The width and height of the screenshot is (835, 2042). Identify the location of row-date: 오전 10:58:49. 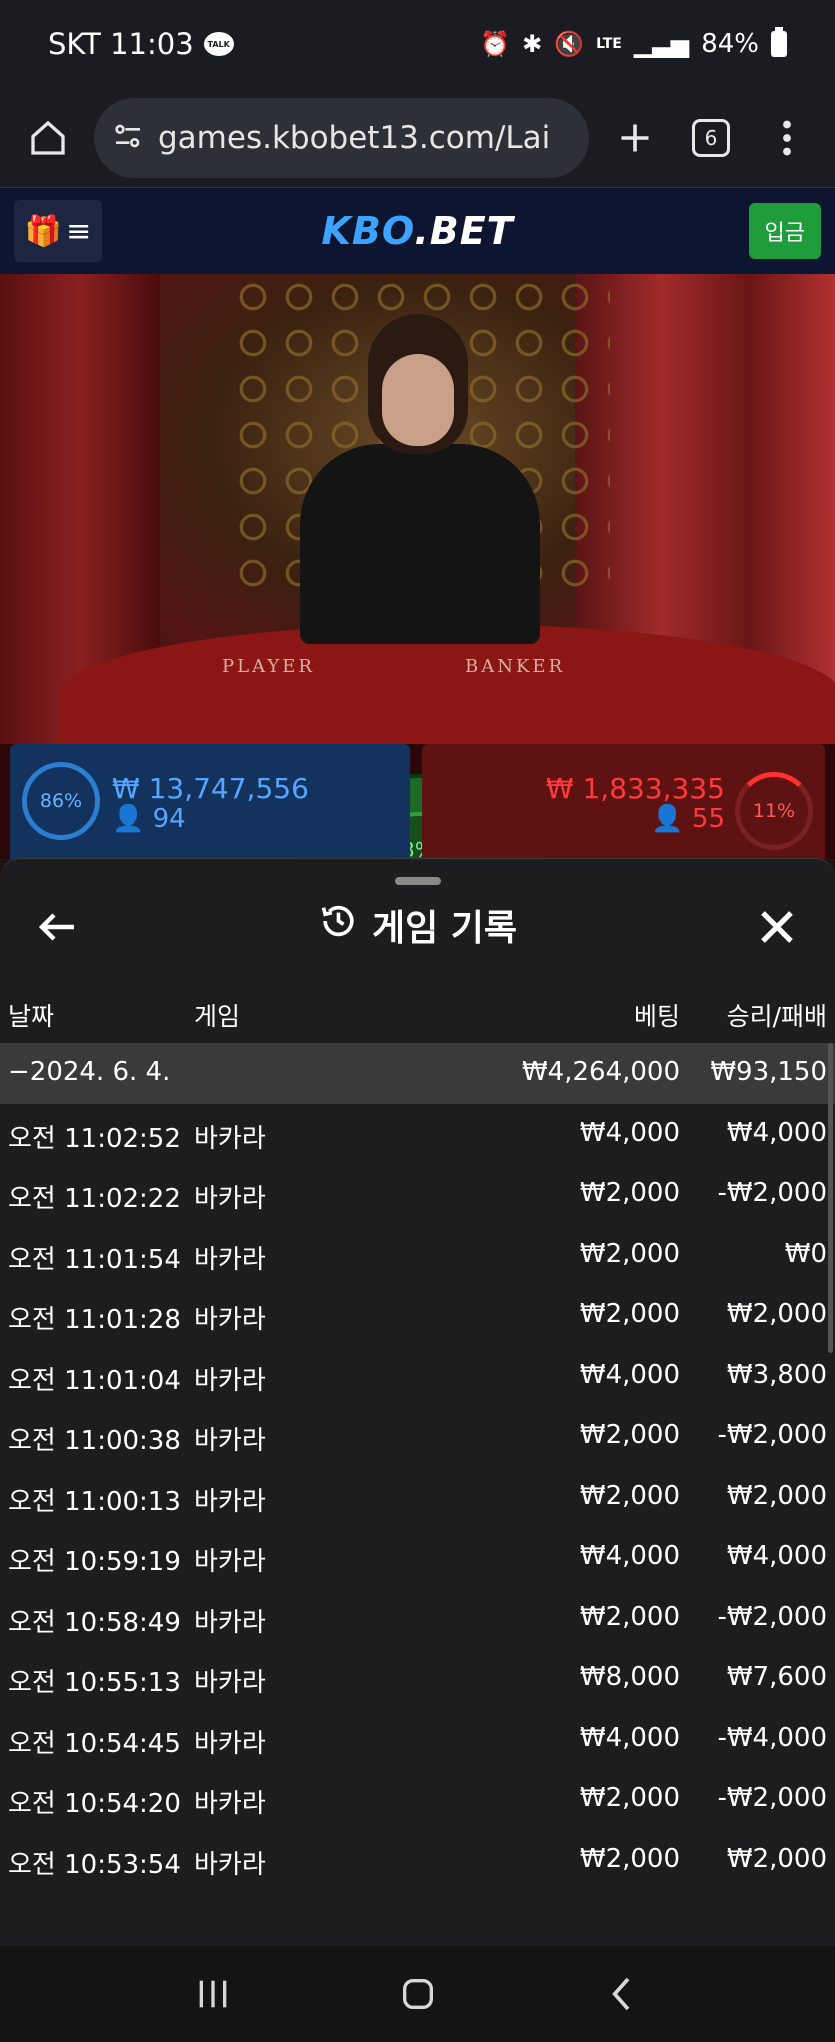
(94, 1622).